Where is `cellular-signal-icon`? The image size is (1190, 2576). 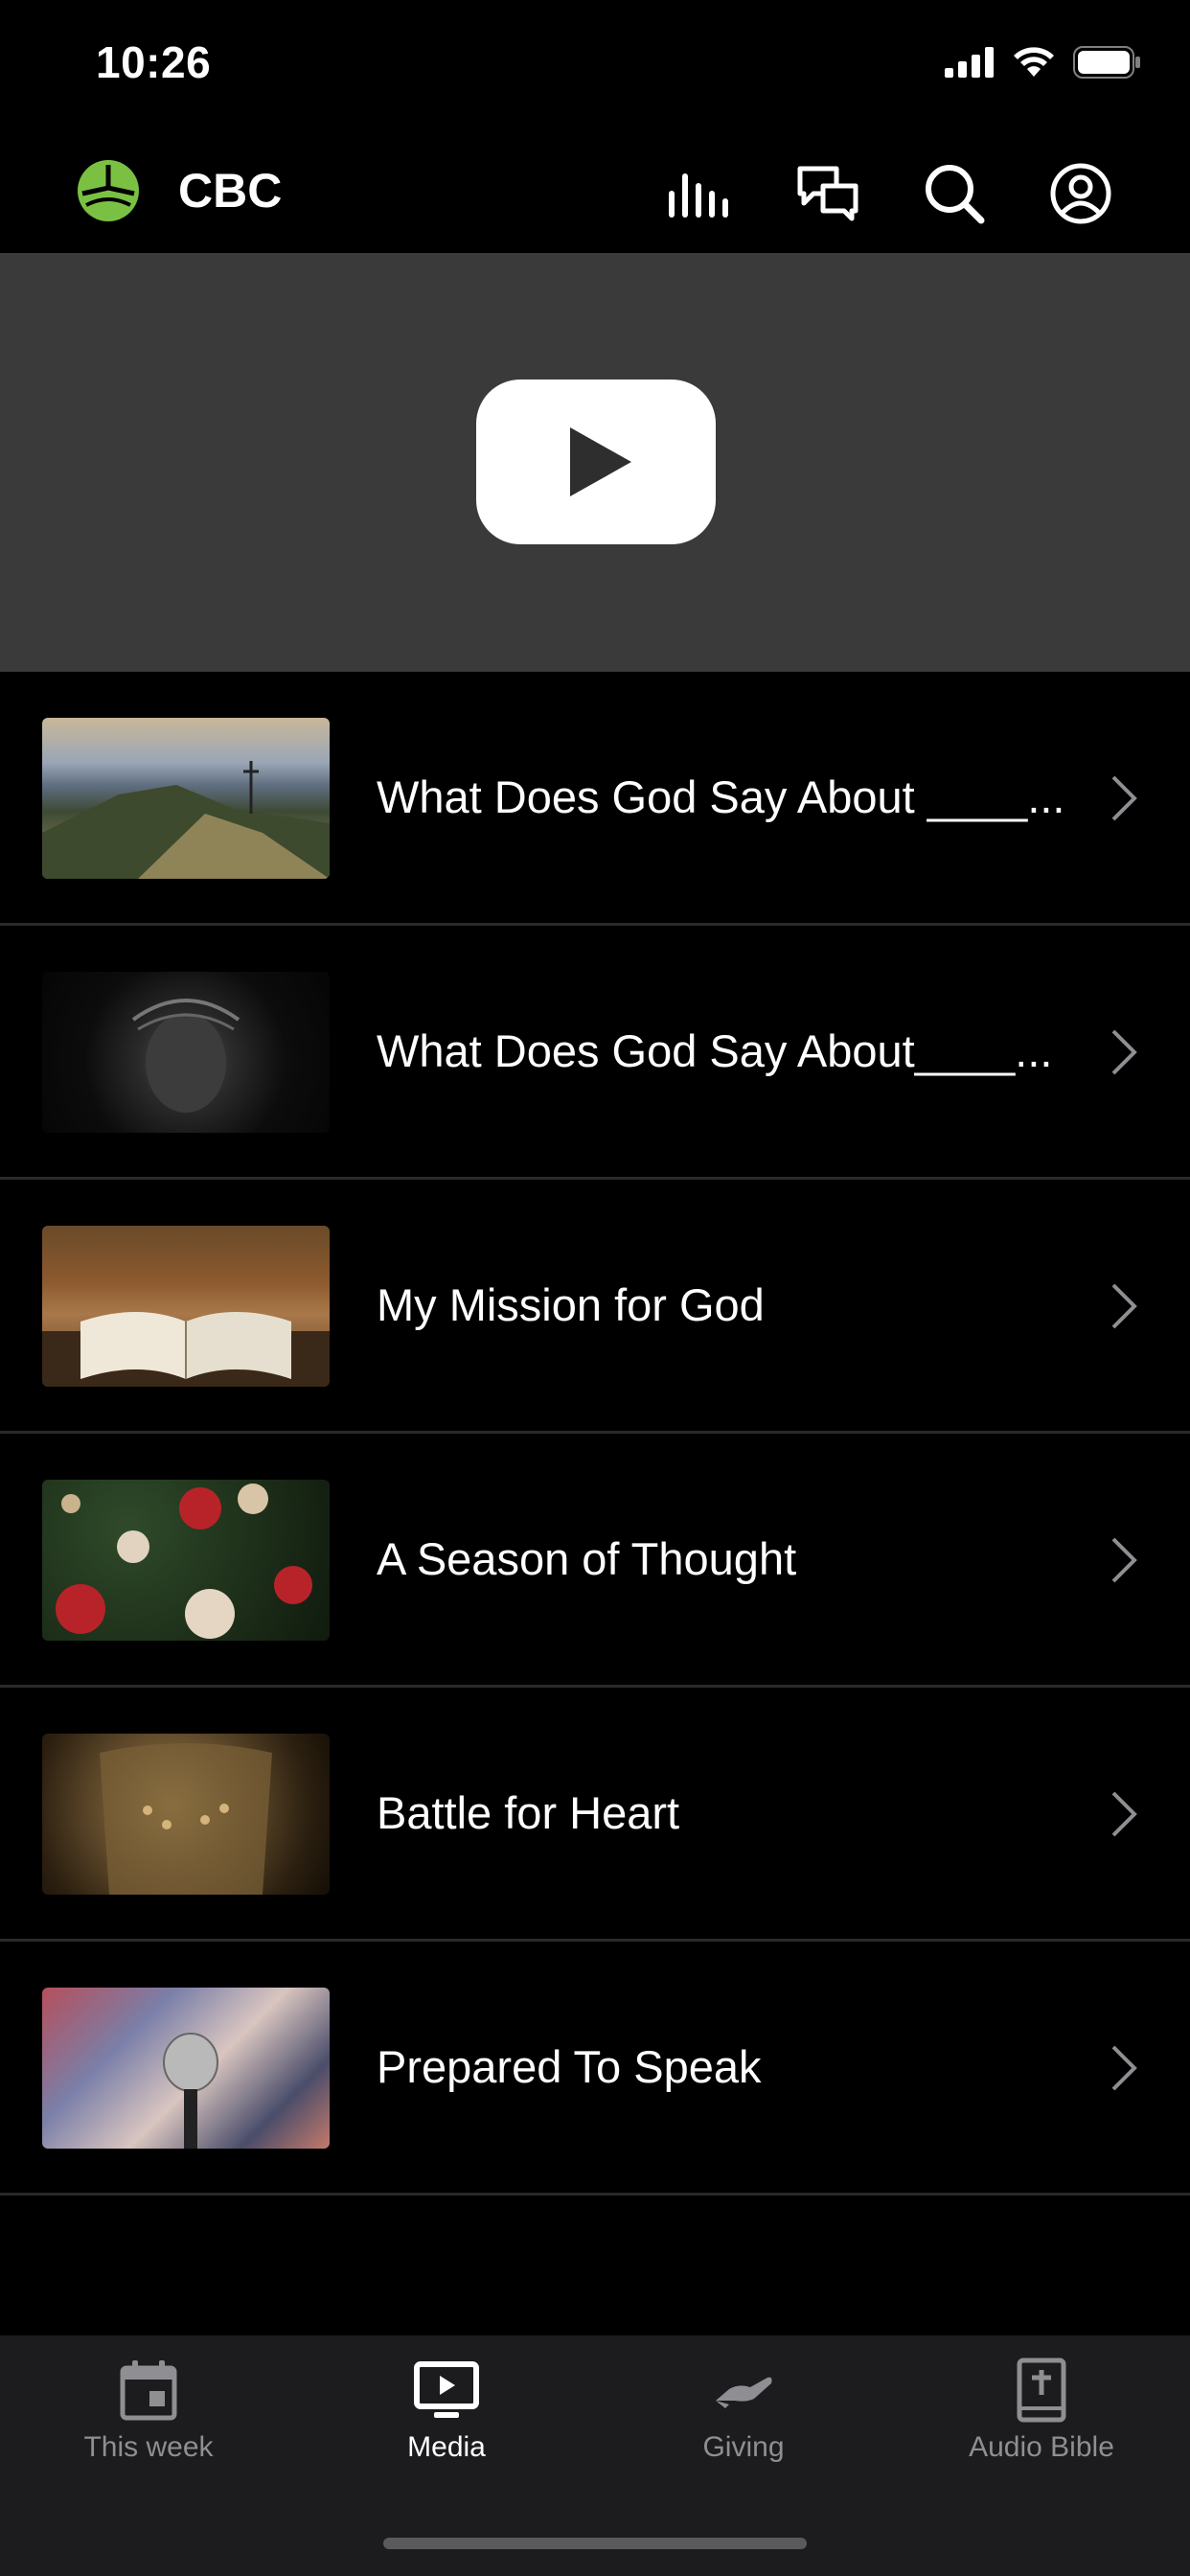
cellular-signal-icon is located at coordinates (969, 63).